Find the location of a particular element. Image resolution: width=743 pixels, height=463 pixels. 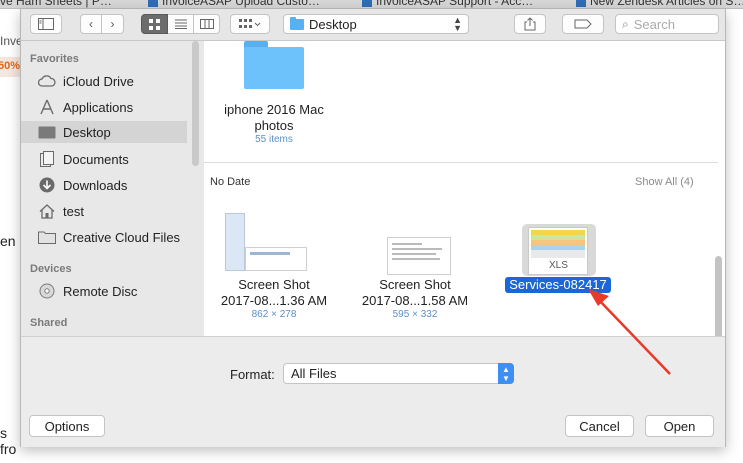

columns-icon is located at coordinates (206, 24).